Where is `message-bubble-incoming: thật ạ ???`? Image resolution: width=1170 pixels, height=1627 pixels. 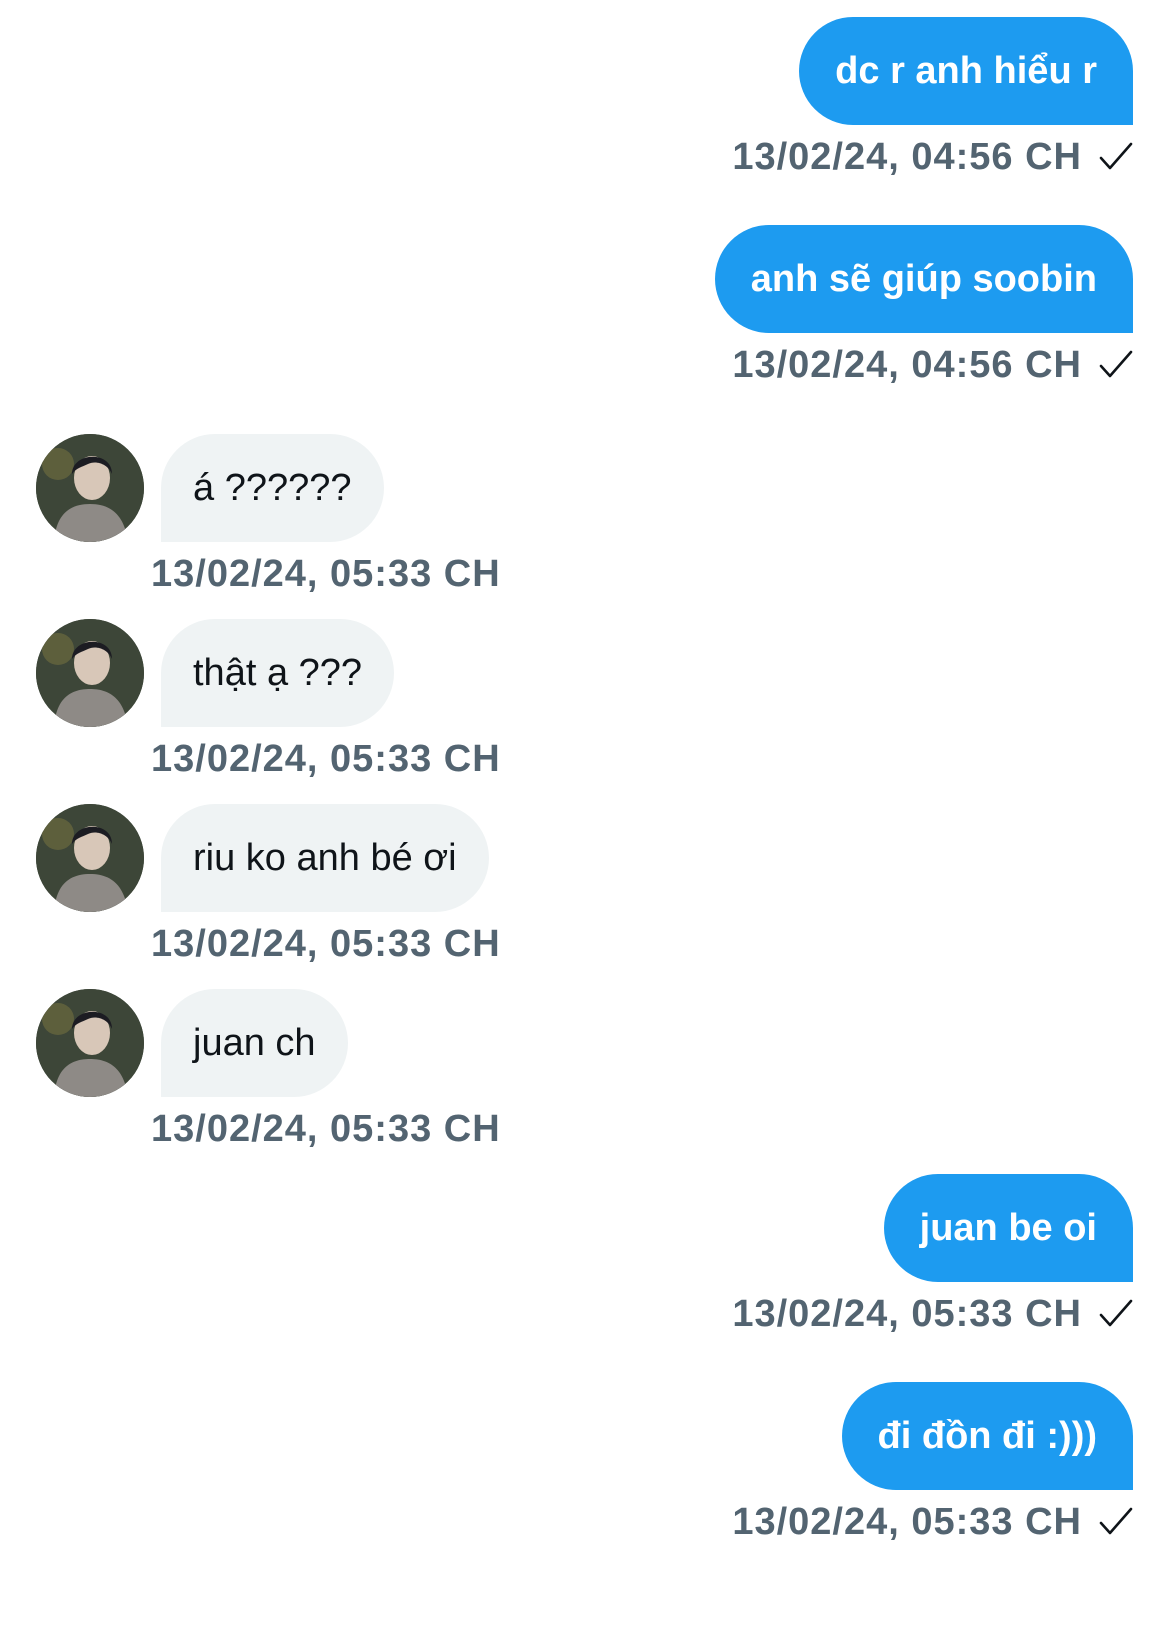
message-bubble-incoming: thật ạ ??? is located at coordinates (278, 673).